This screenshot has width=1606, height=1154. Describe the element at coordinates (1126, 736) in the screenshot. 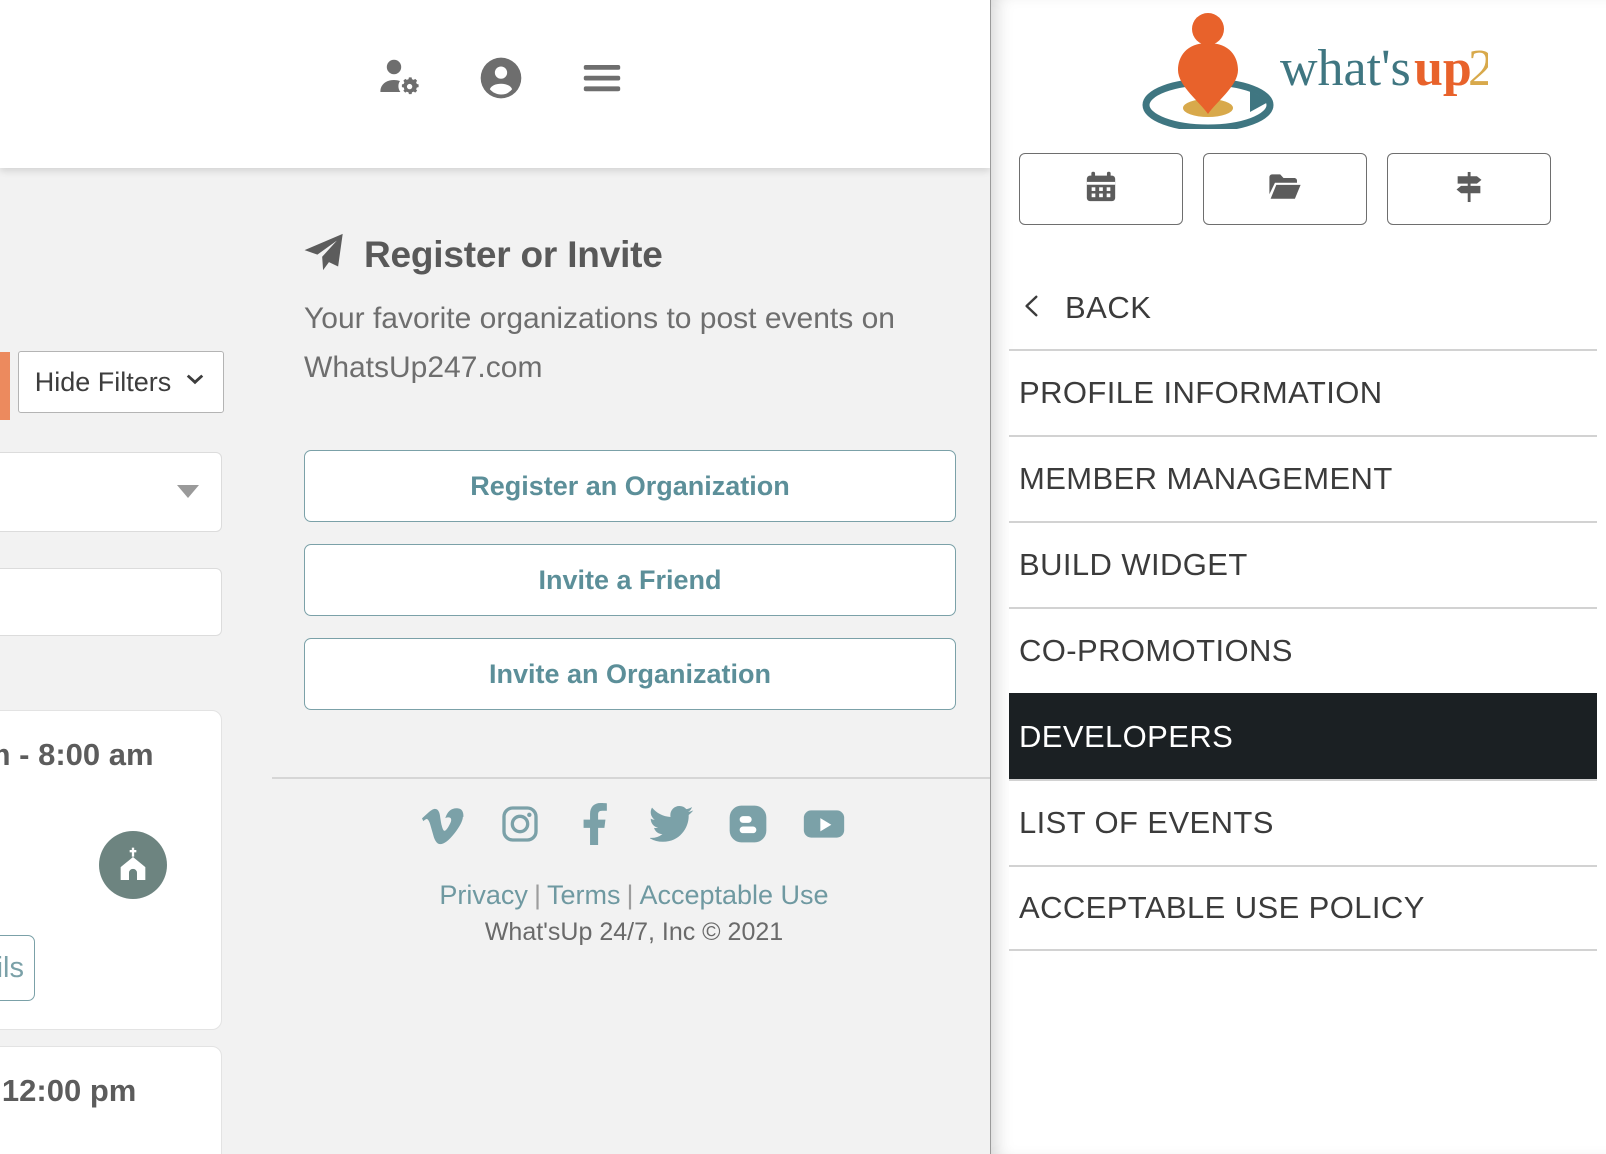

I see `menu-item-label: DEVELOPERS` at that location.